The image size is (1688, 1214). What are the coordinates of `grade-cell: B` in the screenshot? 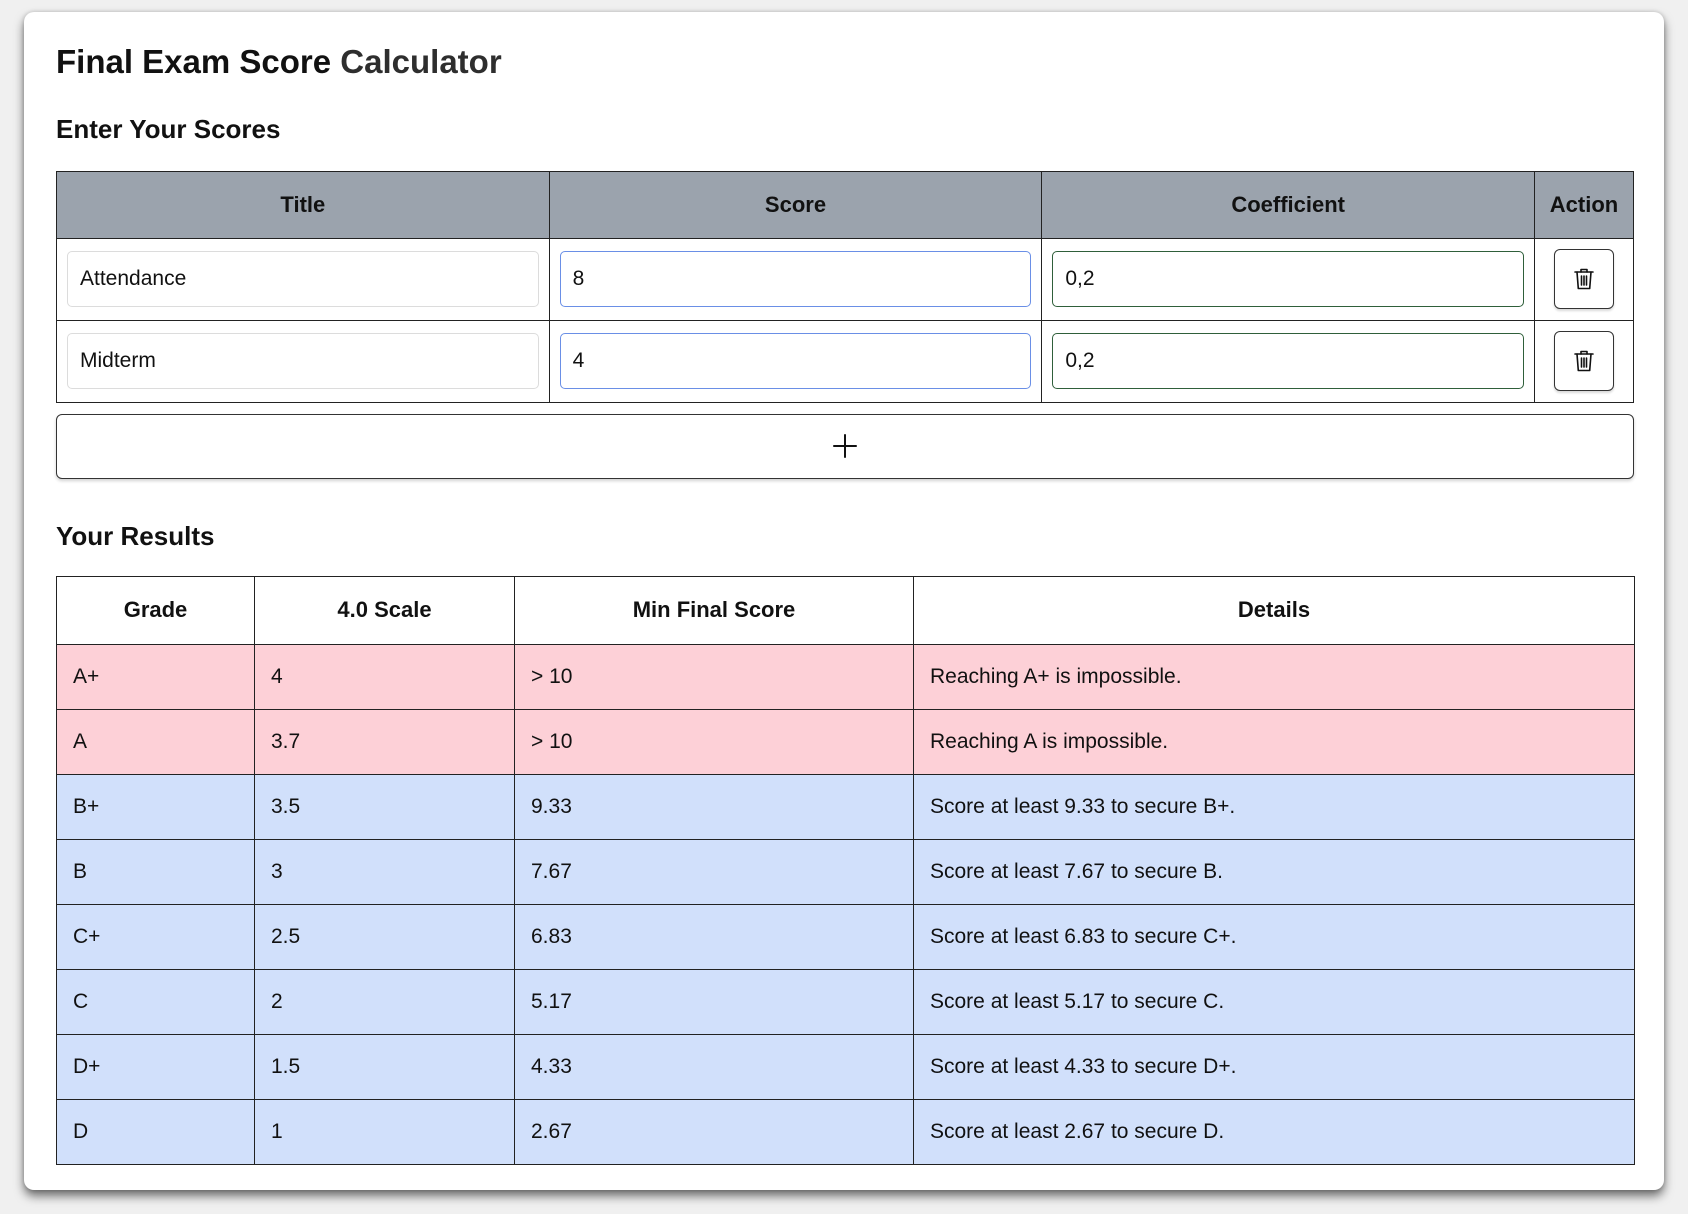 It's located at (155, 871).